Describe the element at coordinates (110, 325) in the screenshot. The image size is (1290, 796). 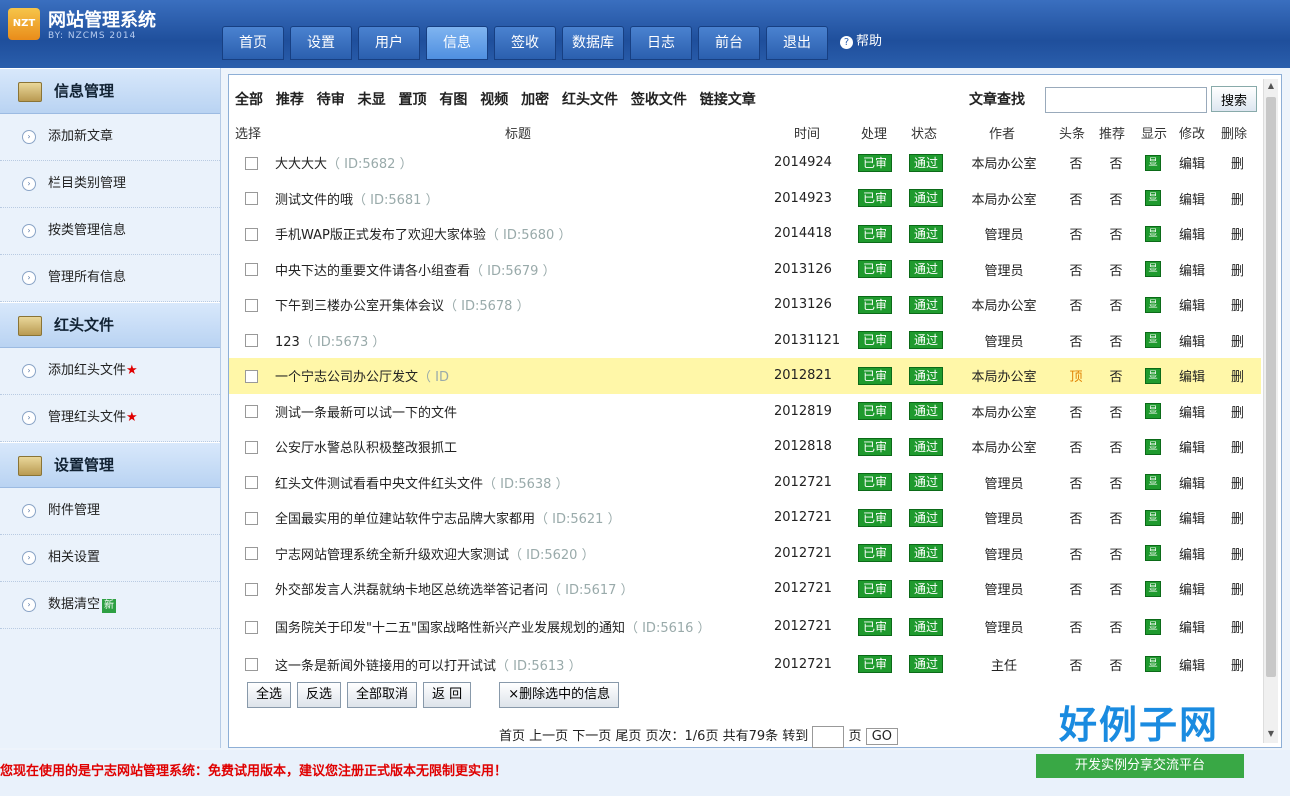
I see `sidebar-section-redhead: 红头文件` at that location.